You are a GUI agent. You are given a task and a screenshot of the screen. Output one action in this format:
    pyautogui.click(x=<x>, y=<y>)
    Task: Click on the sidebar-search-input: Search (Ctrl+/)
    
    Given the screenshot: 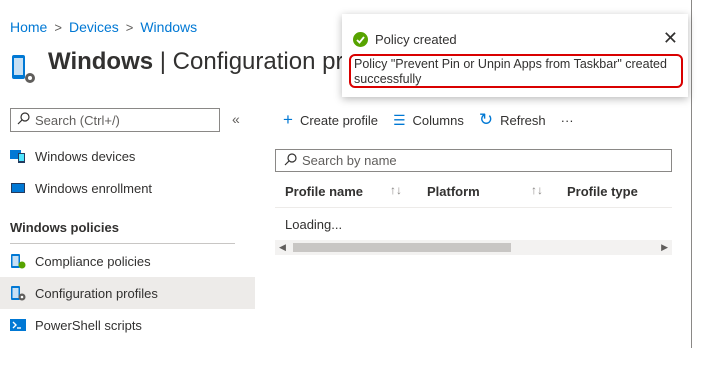 What is the action you would take?
    pyautogui.click(x=115, y=120)
    